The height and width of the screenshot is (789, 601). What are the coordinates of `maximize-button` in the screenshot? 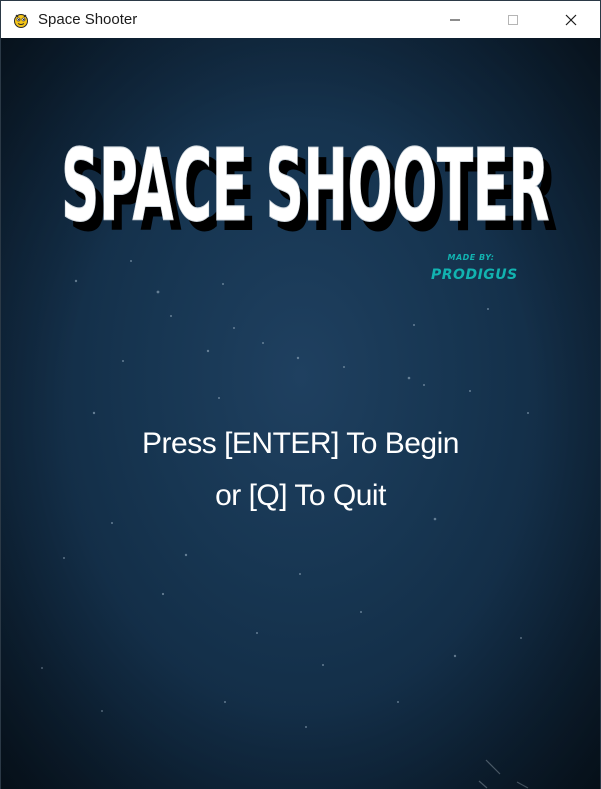 It's located at (513, 19).